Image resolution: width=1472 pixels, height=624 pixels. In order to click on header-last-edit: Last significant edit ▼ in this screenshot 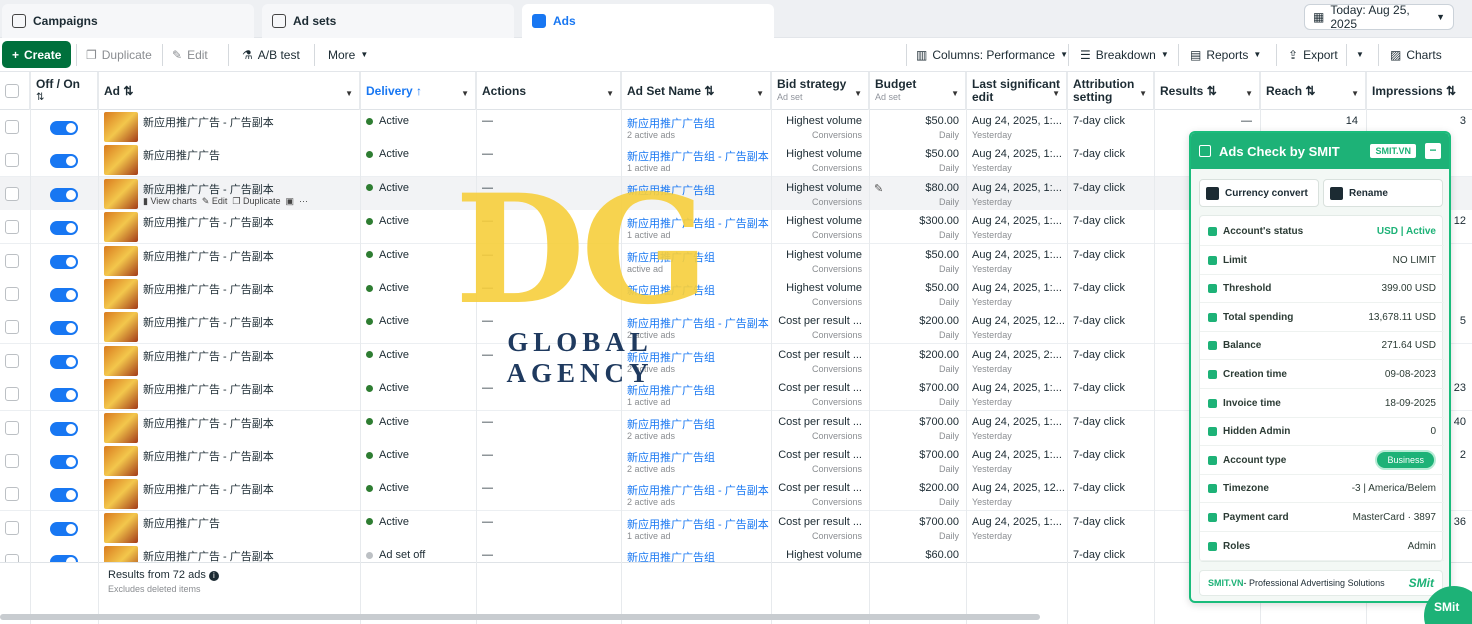, I will do `click(1016, 91)`.